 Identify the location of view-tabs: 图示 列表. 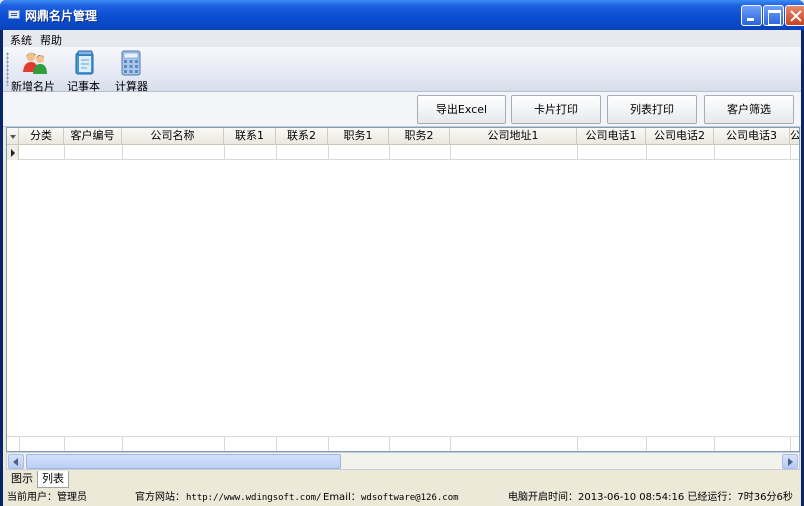
(403, 480).